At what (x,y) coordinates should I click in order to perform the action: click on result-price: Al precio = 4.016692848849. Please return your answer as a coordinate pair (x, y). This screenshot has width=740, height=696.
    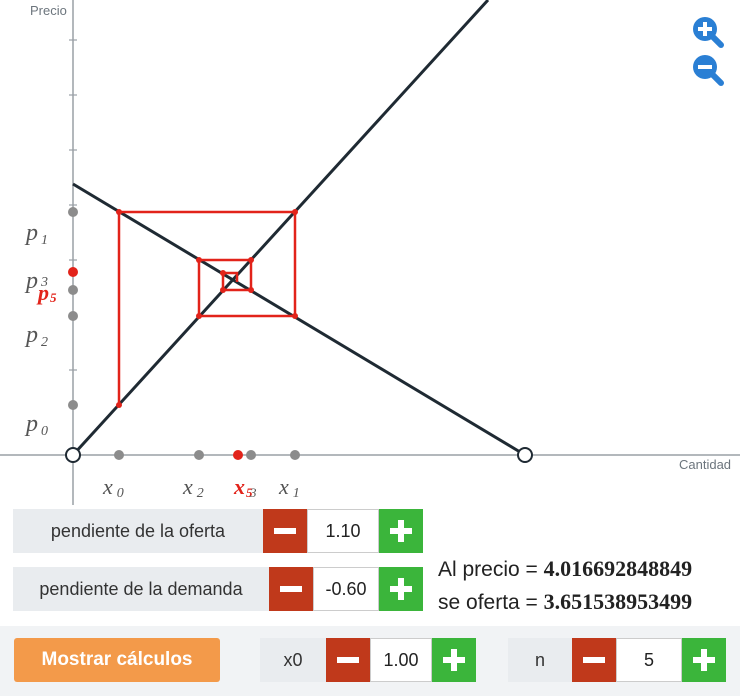
    Looking at the image, I should click on (565, 568).